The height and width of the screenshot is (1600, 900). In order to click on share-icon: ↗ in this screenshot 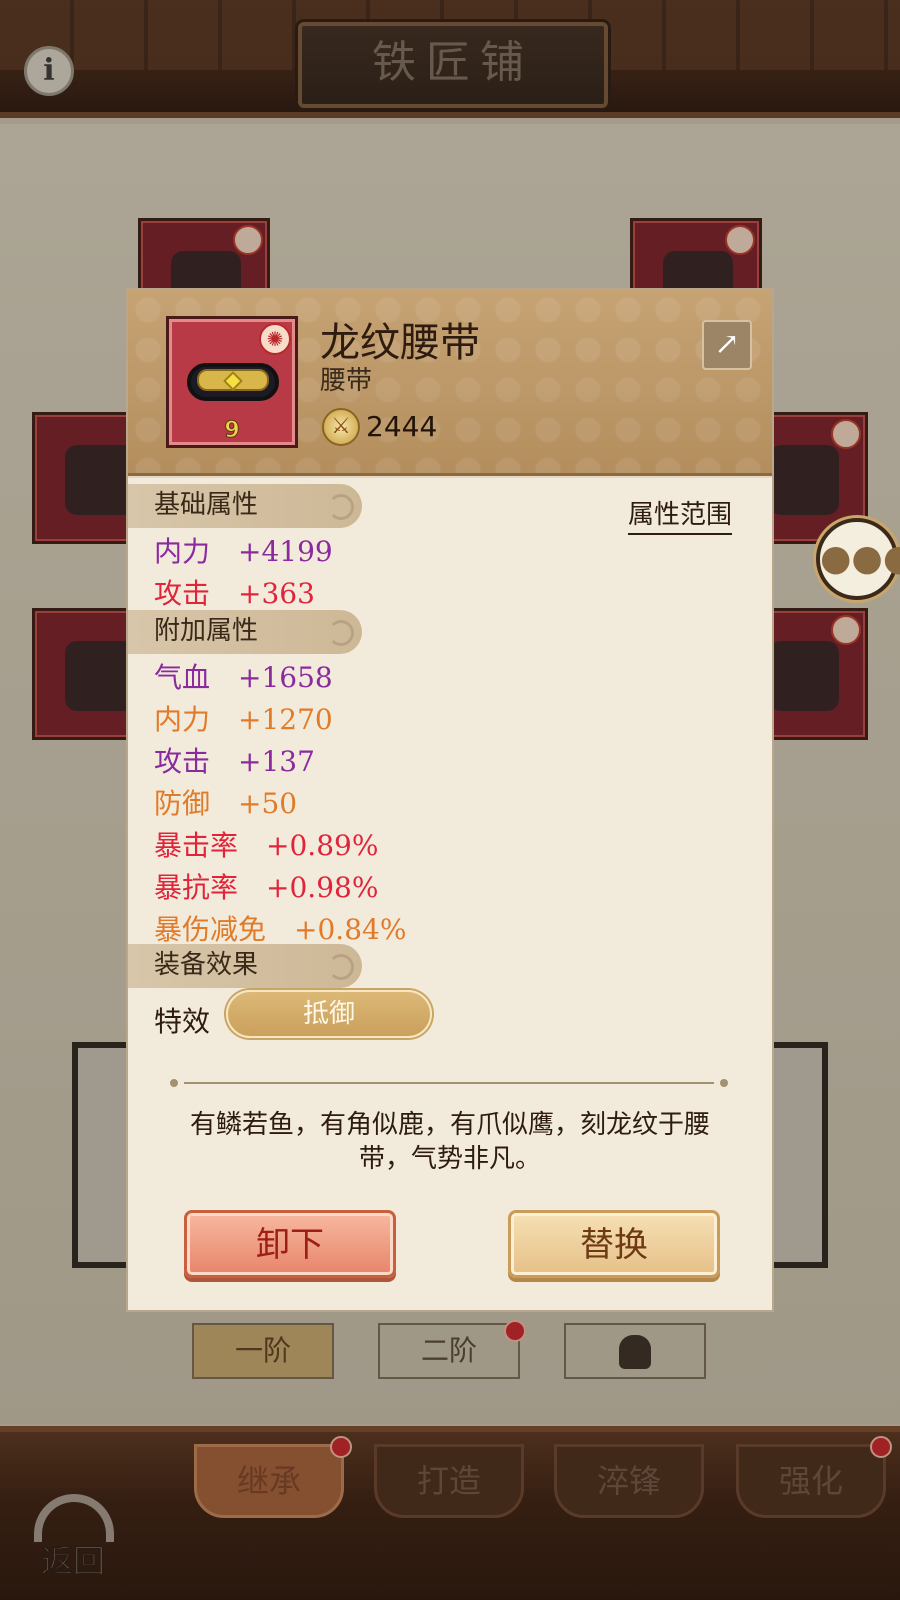, I will do `click(727, 345)`.